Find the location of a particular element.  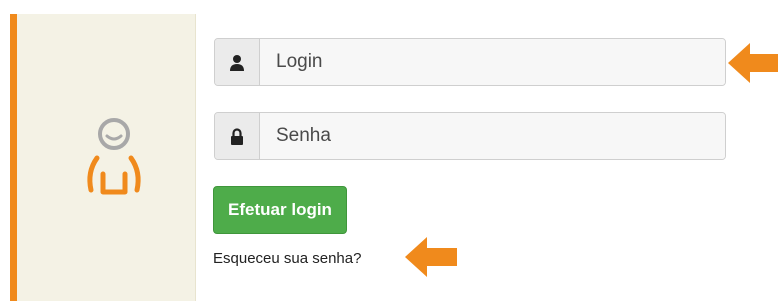

lock-icon is located at coordinates (237, 136).